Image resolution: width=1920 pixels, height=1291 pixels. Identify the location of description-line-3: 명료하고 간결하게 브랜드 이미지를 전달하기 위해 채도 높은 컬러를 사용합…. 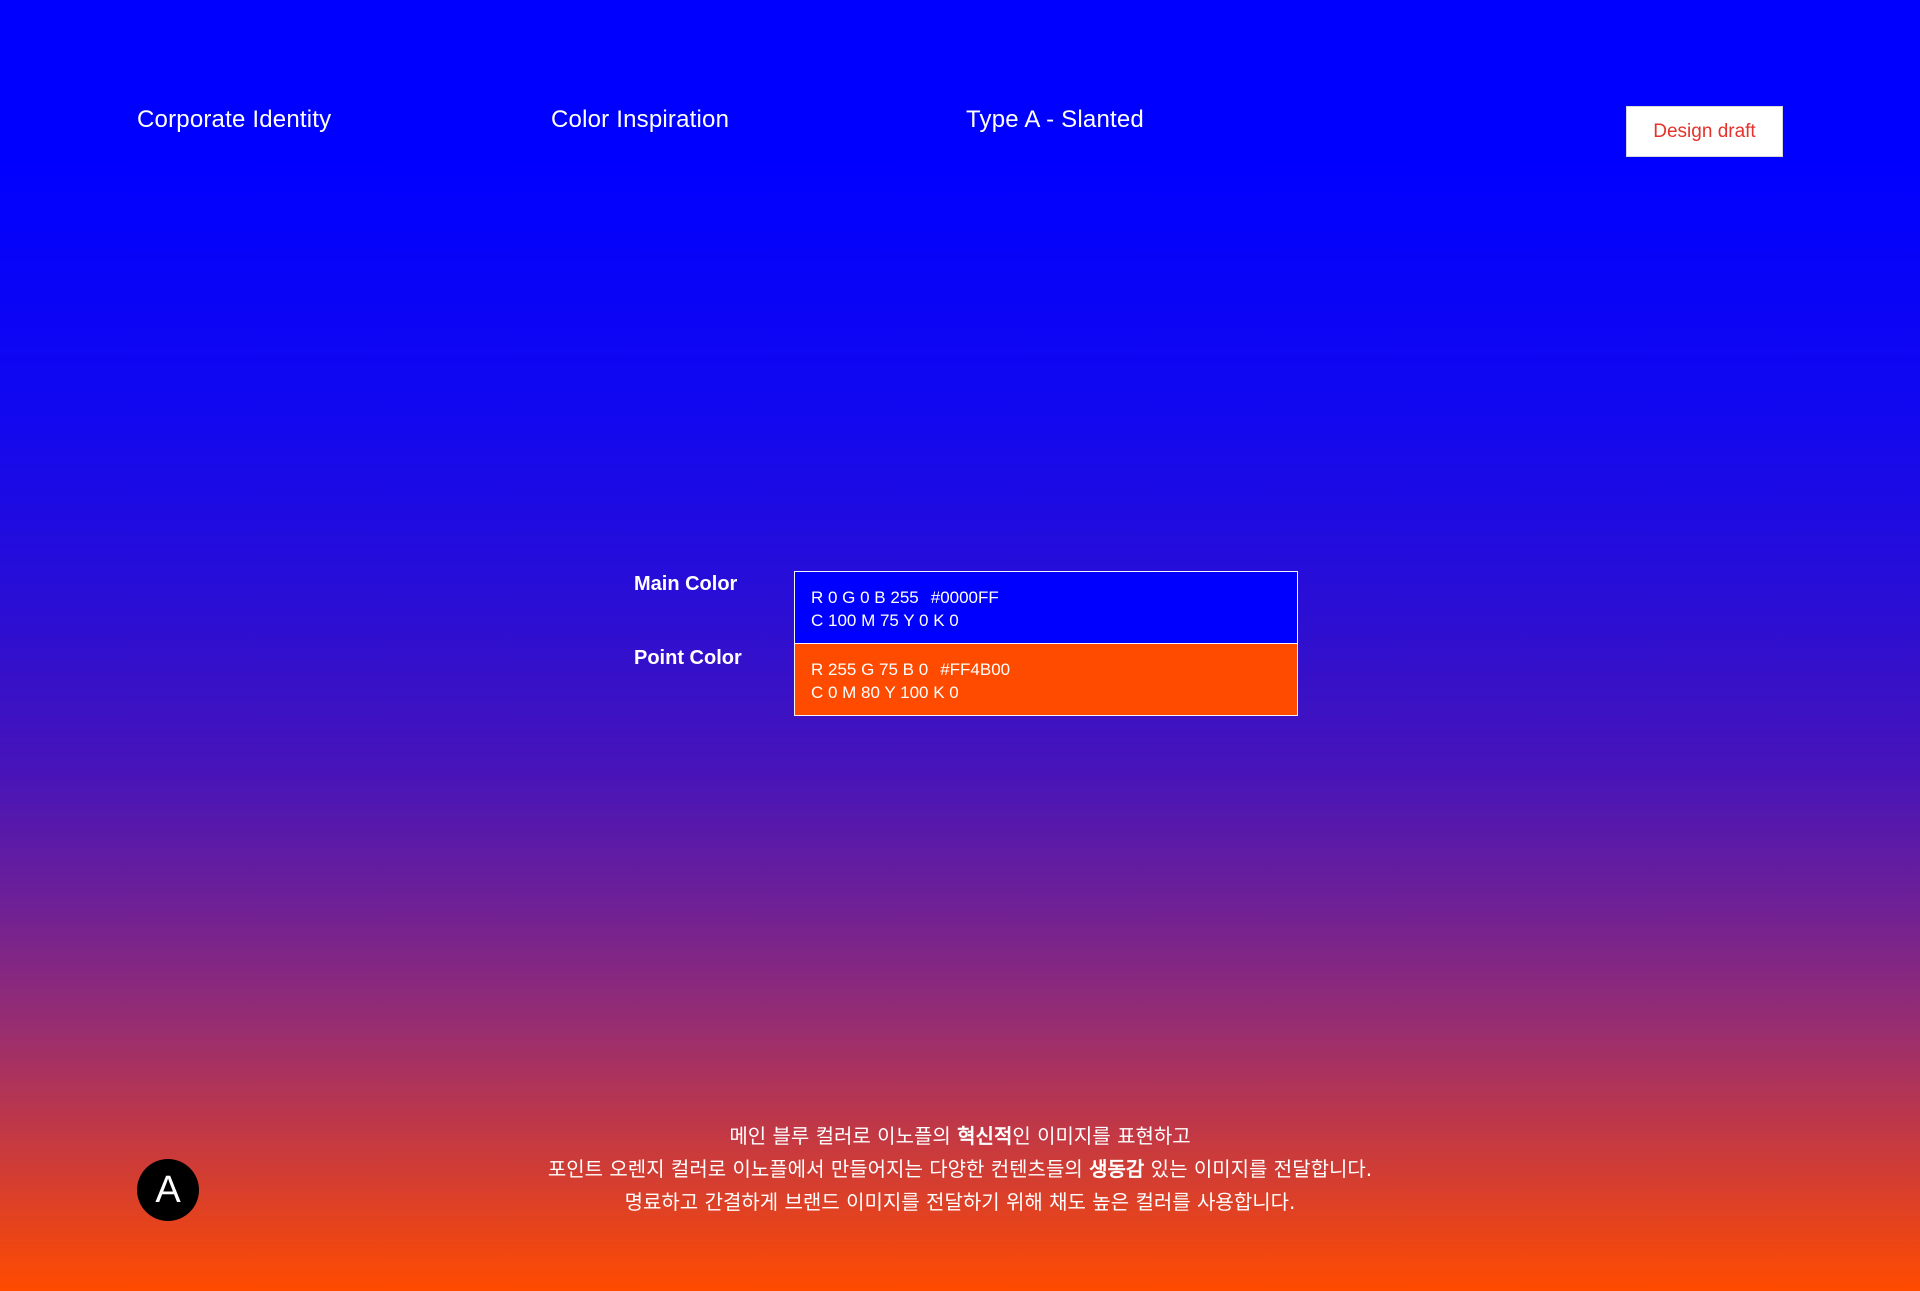
(960, 1202).